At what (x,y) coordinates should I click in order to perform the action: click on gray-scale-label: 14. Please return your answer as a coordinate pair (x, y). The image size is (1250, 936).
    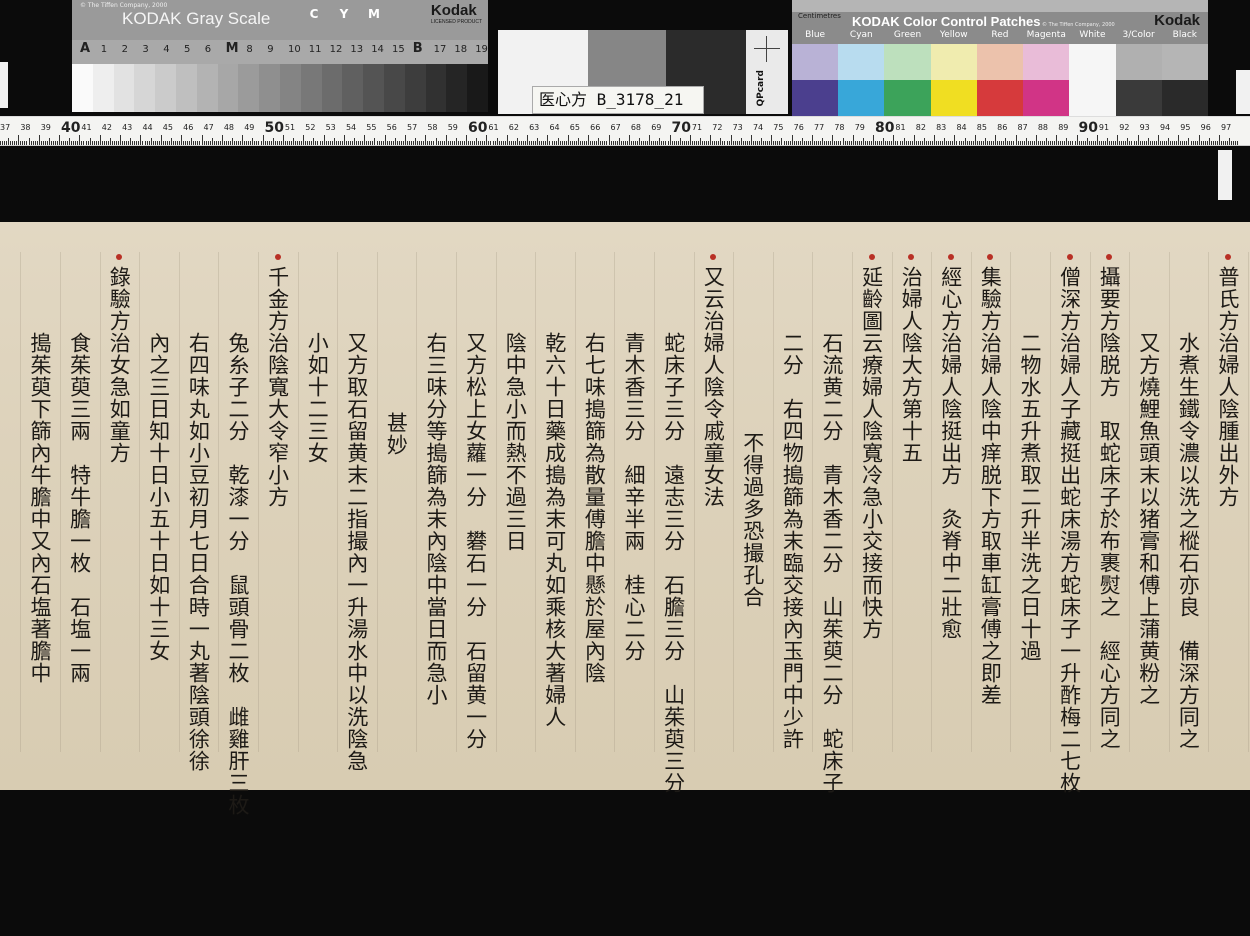
    Looking at the image, I should click on (377, 49).